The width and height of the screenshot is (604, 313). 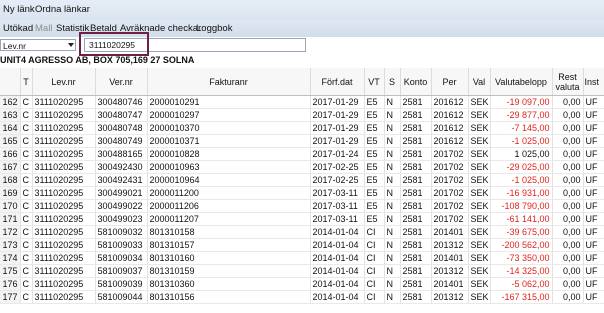 I want to click on col-header-s: S, so click(x=392, y=82).